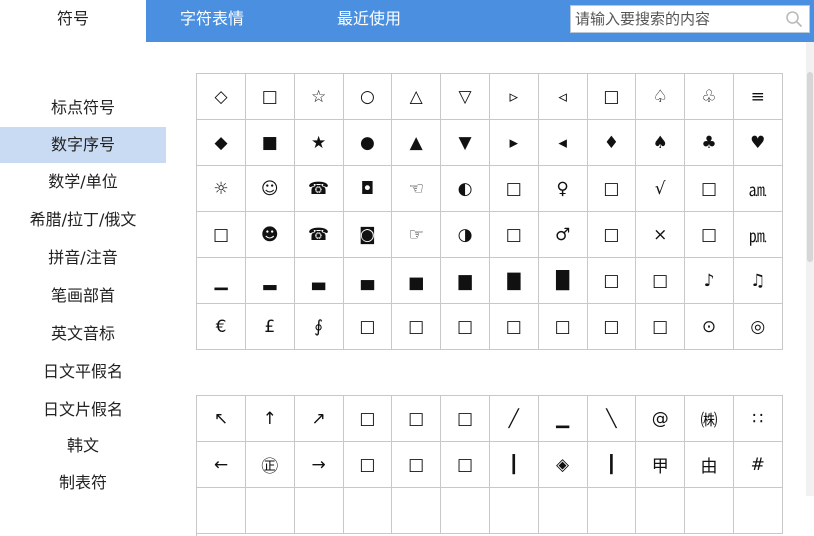 This screenshot has height=536, width=814. Describe the element at coordinates (563, 189) in the screenshot. I see `symbol-cell: ♀` at that location.